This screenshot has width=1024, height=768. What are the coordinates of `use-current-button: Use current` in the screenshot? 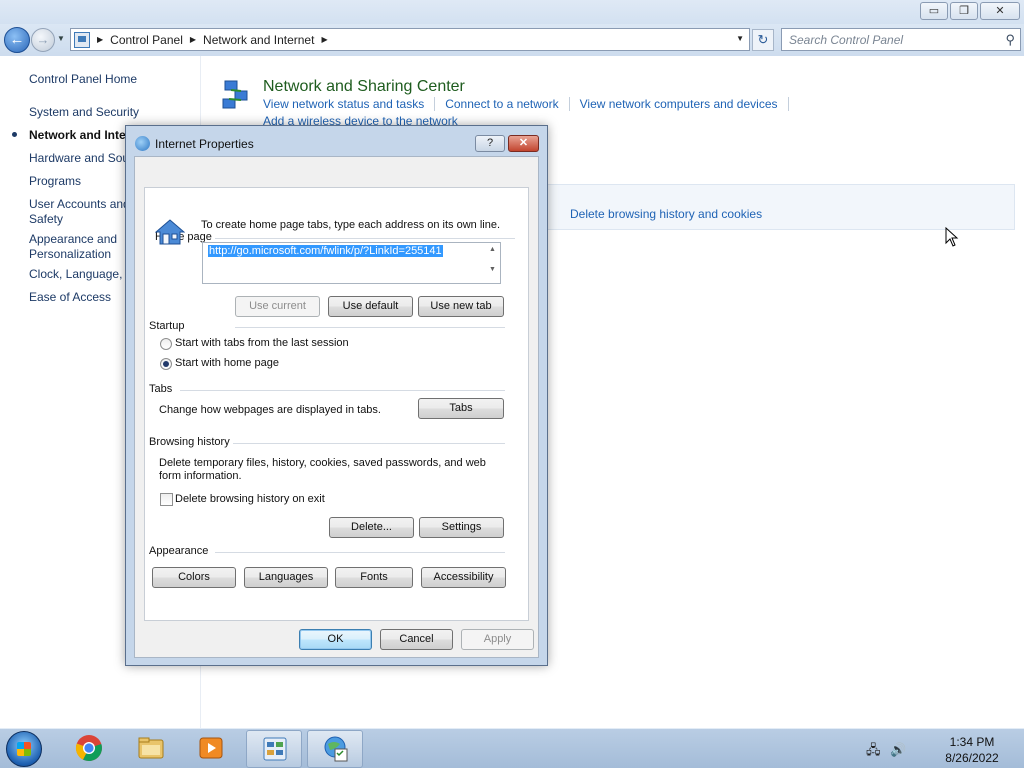 It's located at (277, 306).